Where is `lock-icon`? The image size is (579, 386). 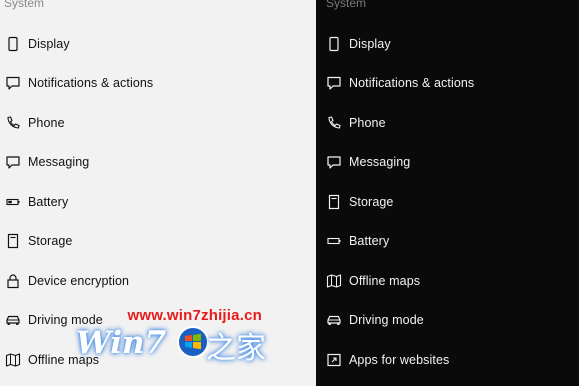 lock-icon is located at coordinates (13, 281).